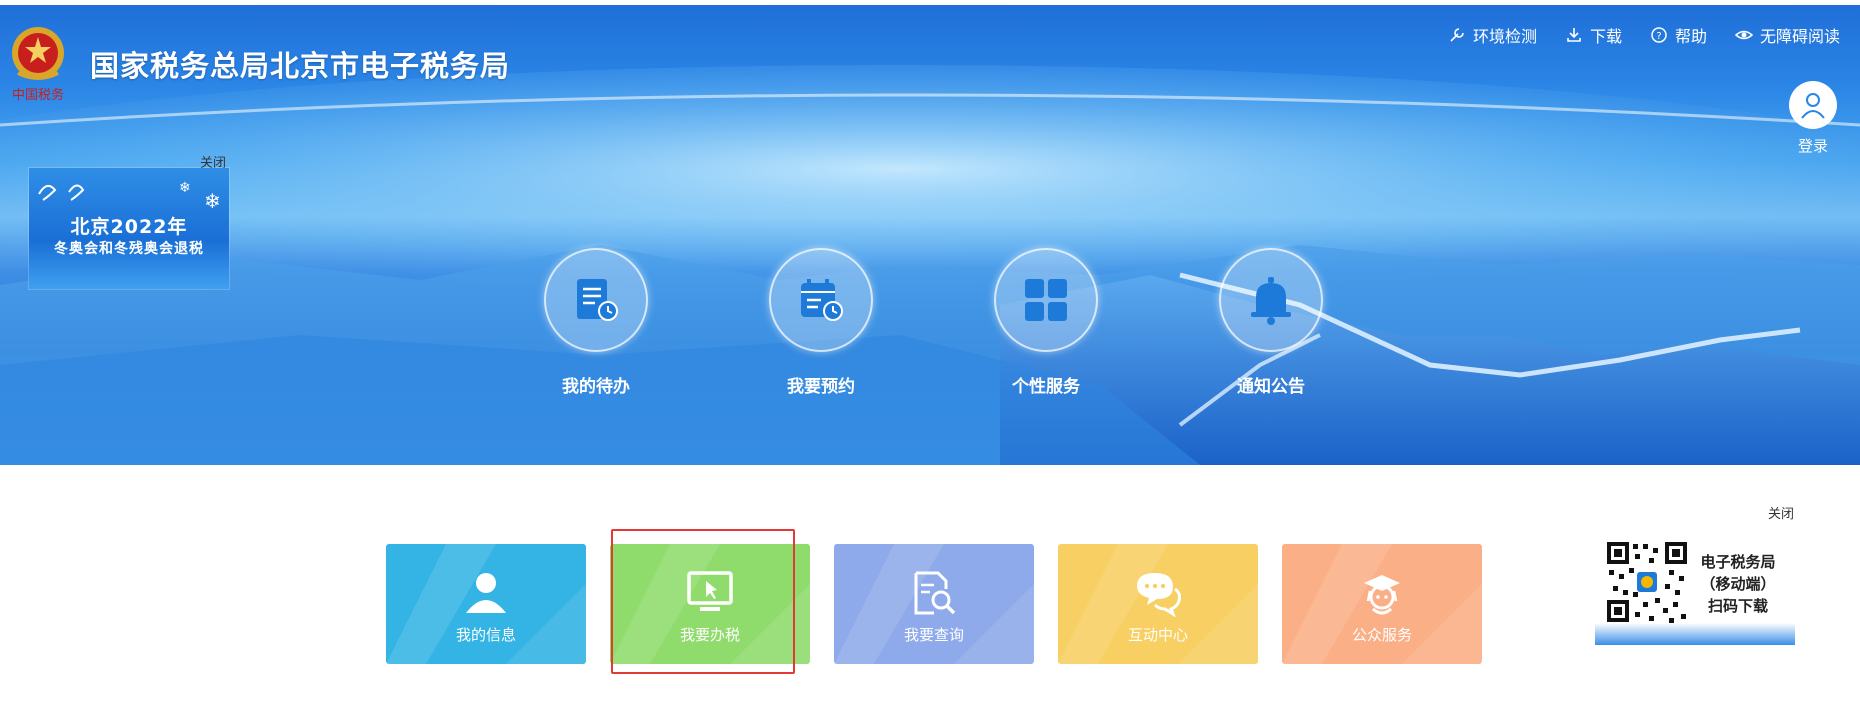 The height and width of the screenshot is (713, 1860). Describe the element at coordinates (1781, 512) in the screenshot. I see `qr-panel-close: 关闭` at that location.